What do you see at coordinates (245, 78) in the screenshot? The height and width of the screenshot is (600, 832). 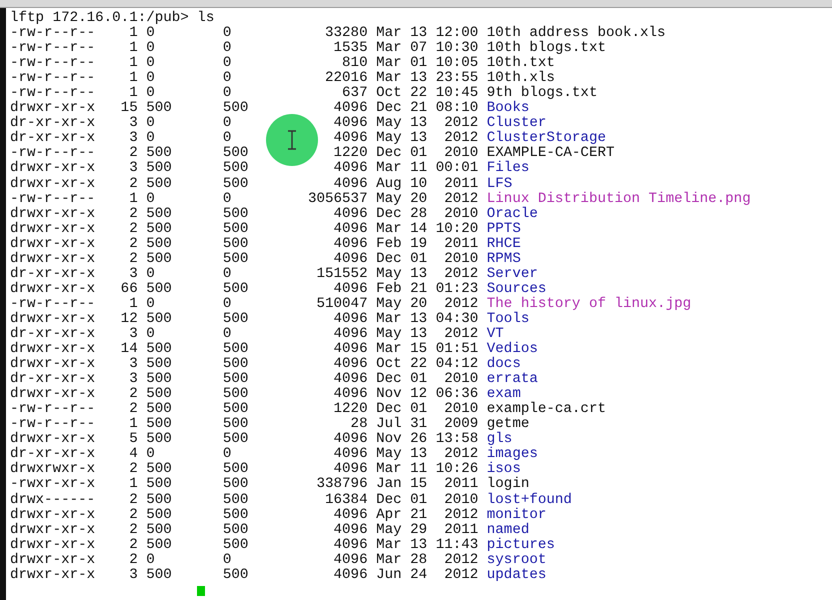 I see `file-details: -rw-r--r-- 1 0 0 22016 Mar 13 23:55` at bounding box center [245, 78].